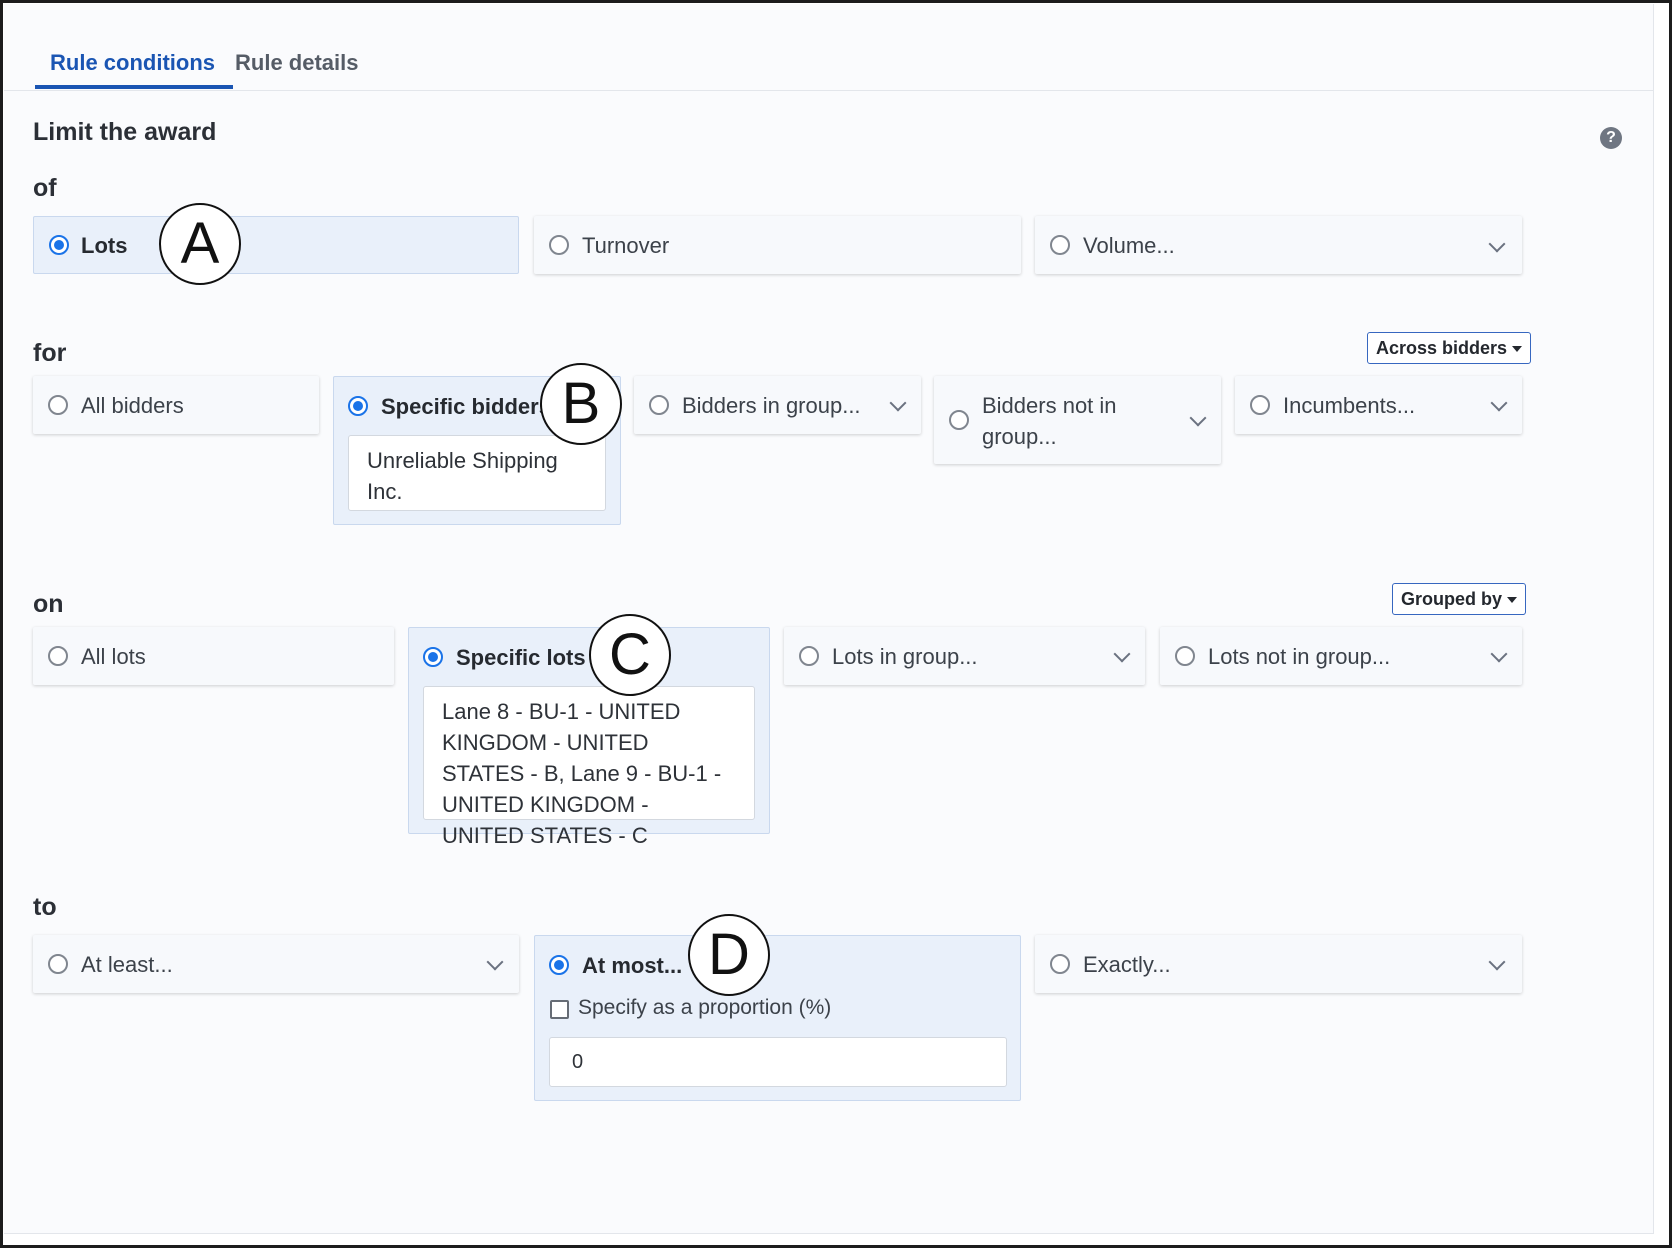  I want to click on proportion-checkbox, so click(559, 1009).